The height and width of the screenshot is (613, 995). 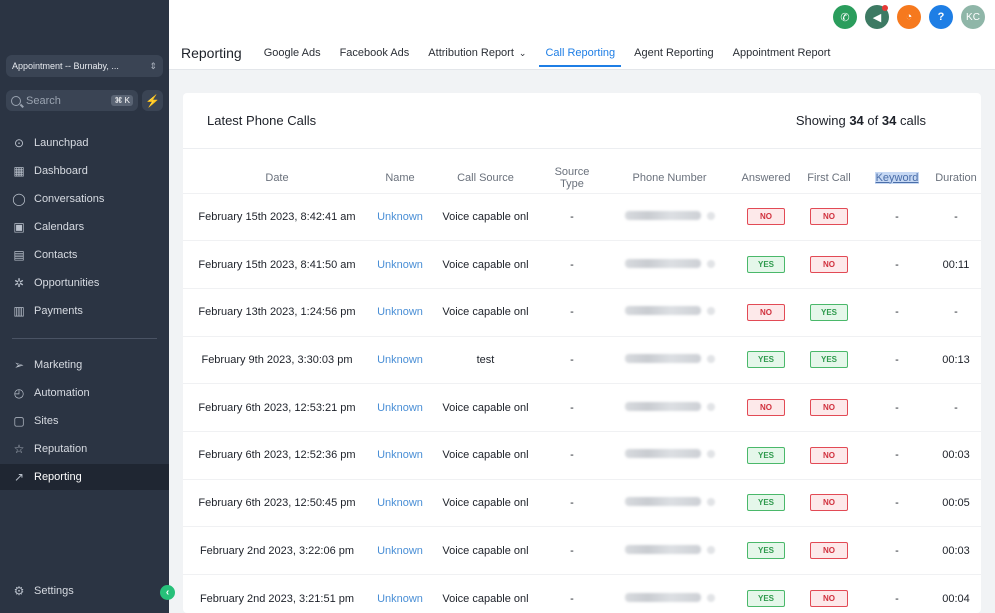 I want to click on search-box: Search ⌘ K, so click(x=72, y=100).